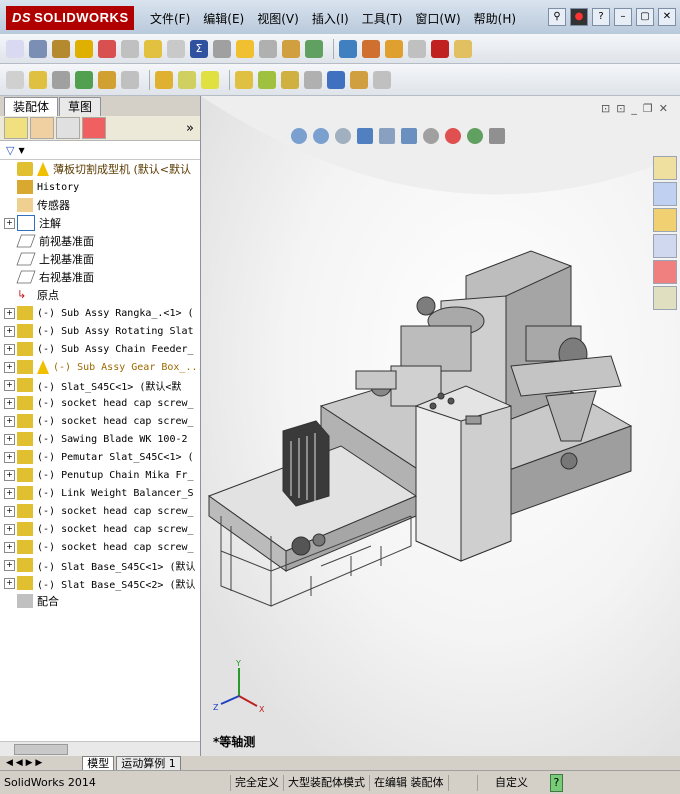 Image resolution: width=680 pixels, height=794 pixels. I want to click on reference-geometry-icon, so click(210, 79).